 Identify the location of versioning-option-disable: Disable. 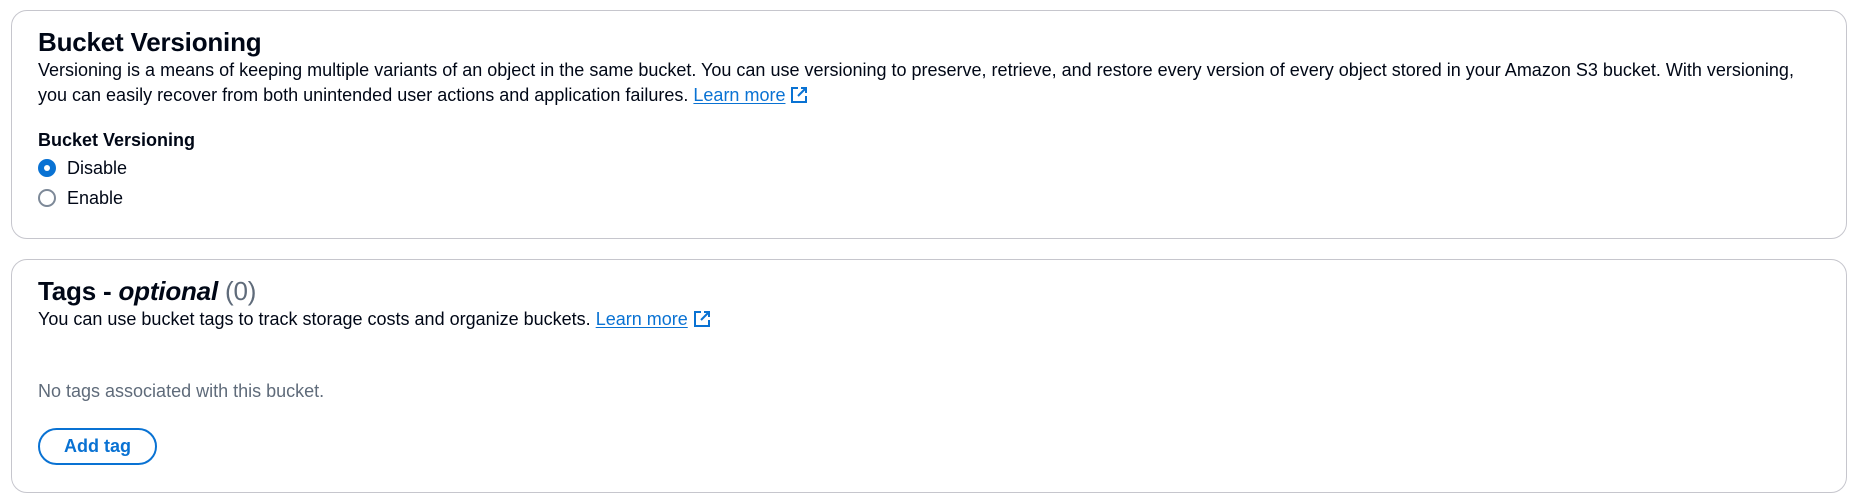
(929, 168).